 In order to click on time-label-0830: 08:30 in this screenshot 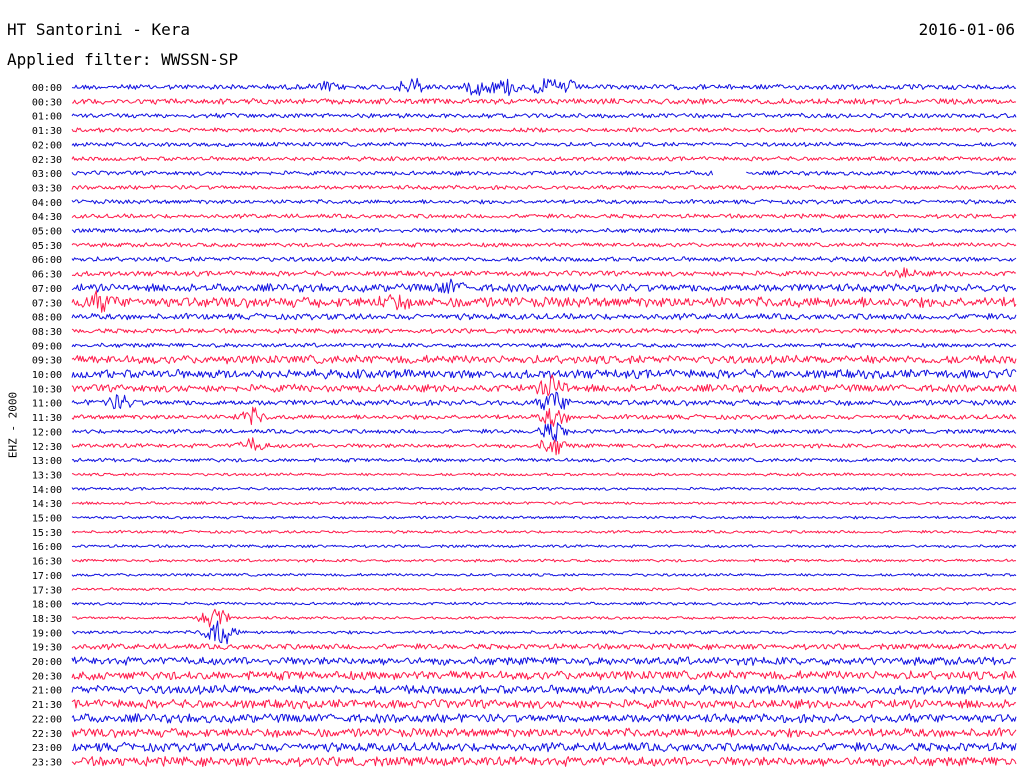, I will do `click(47, 332)`.